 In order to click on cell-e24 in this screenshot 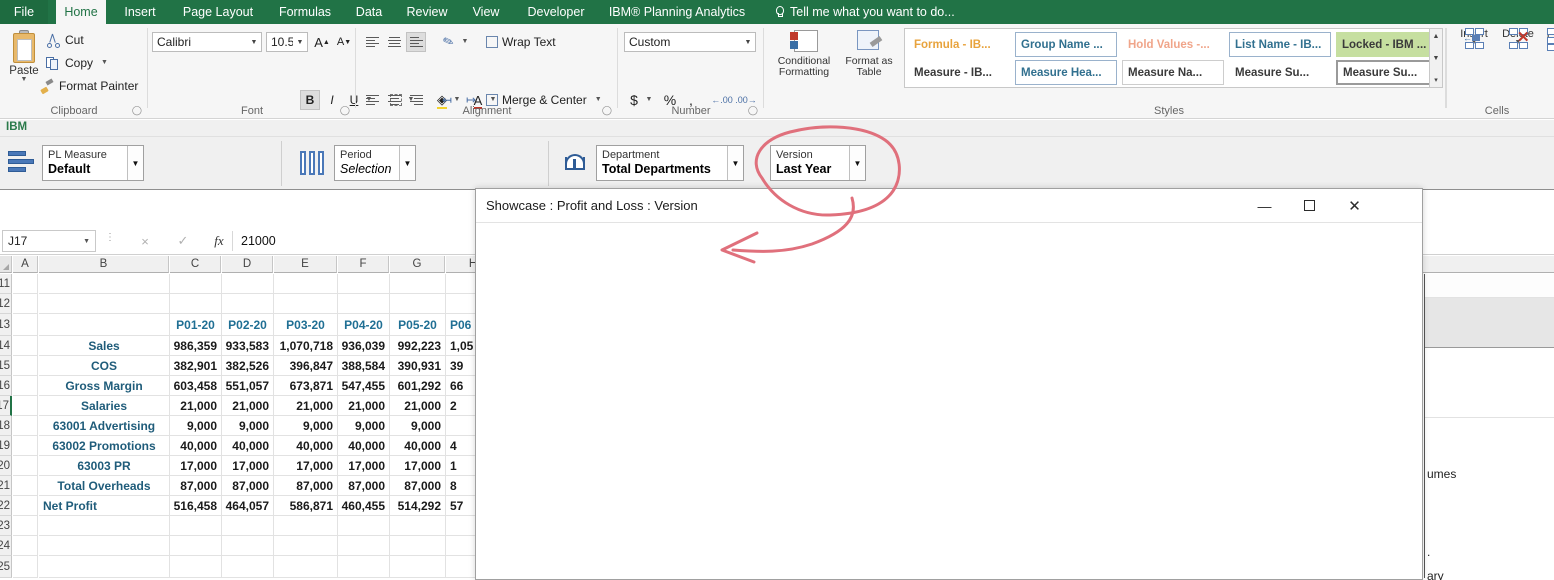, I will do `click(306, 546)`.